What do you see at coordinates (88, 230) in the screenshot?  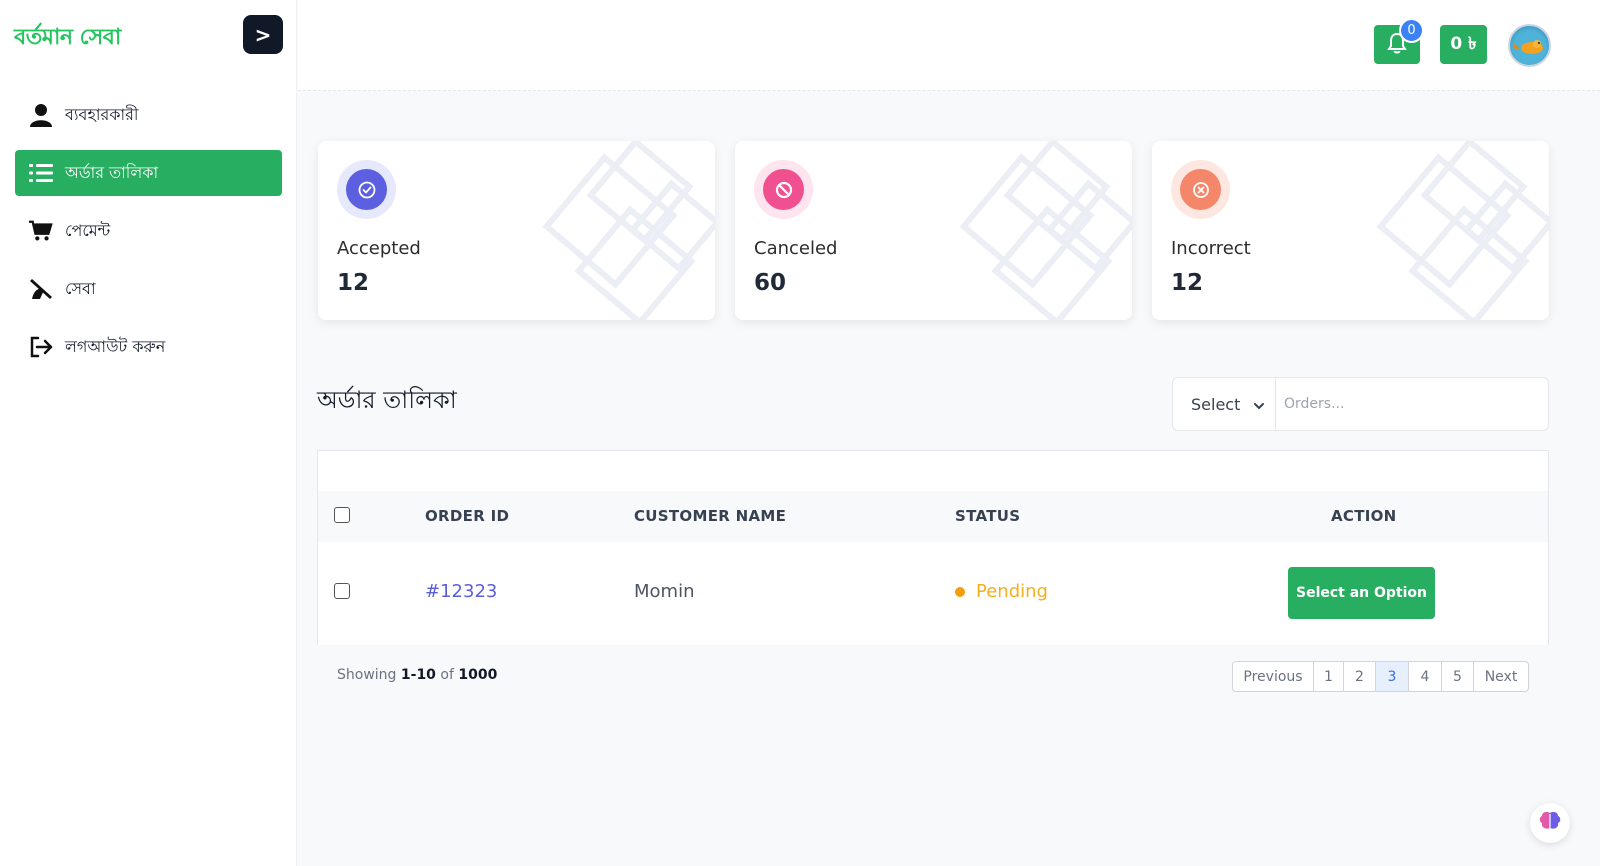 I see `sidebar-item-label: পেমেন্ট` at bounding box center [88, 230].